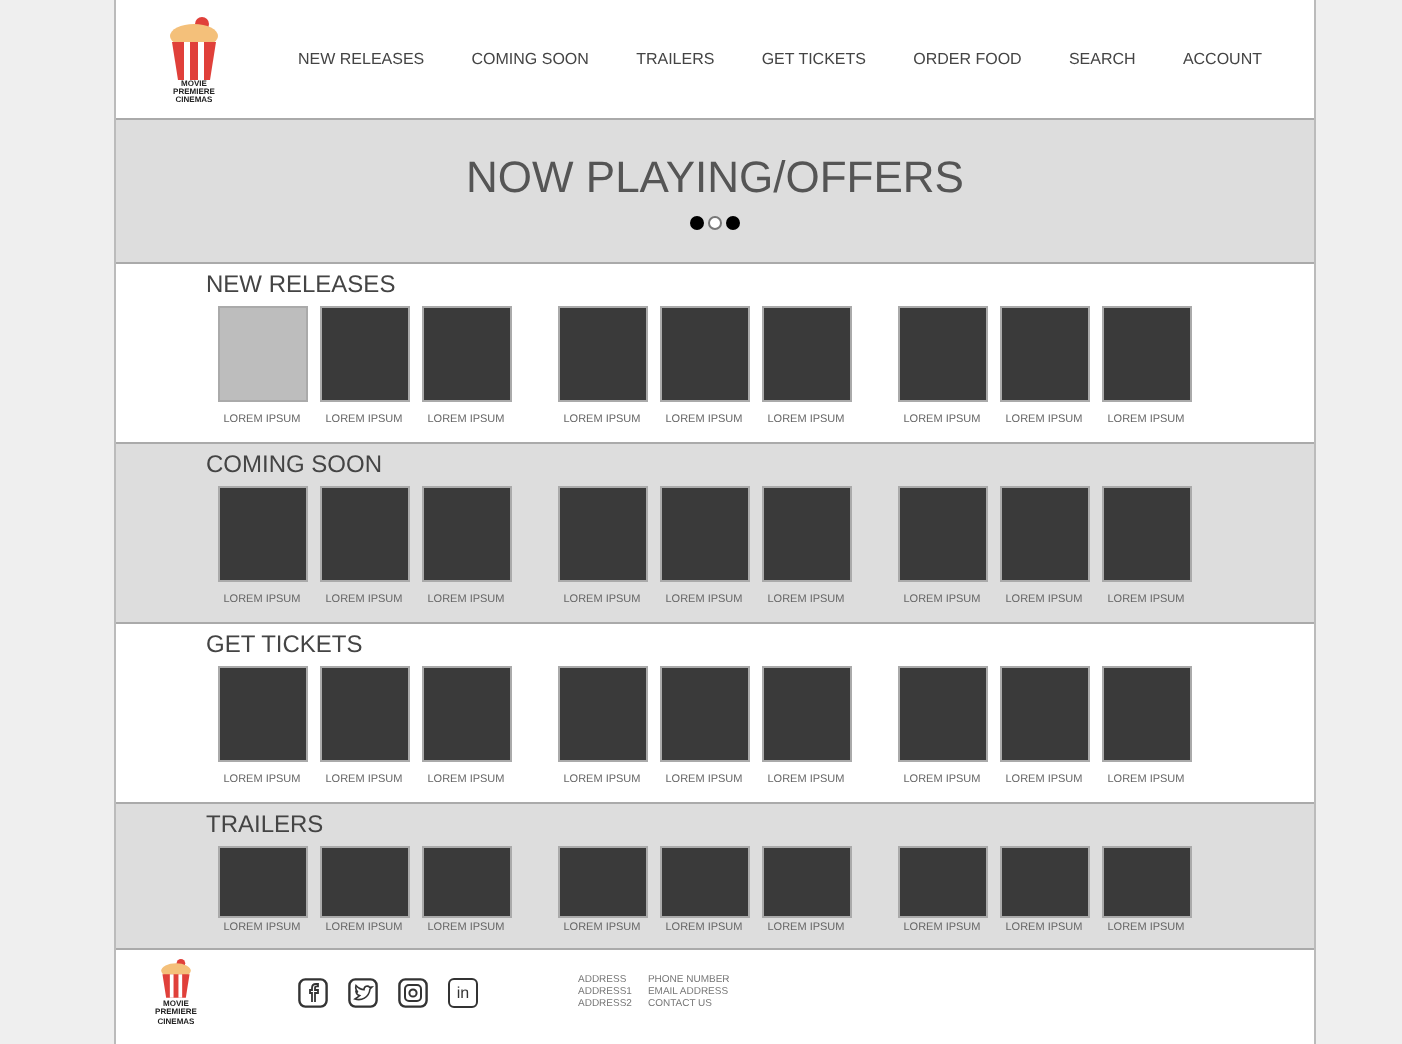  Describe the element at coordinates (285, 645) in the screenshot. I see `section-title: GET TICKETS` at that location.